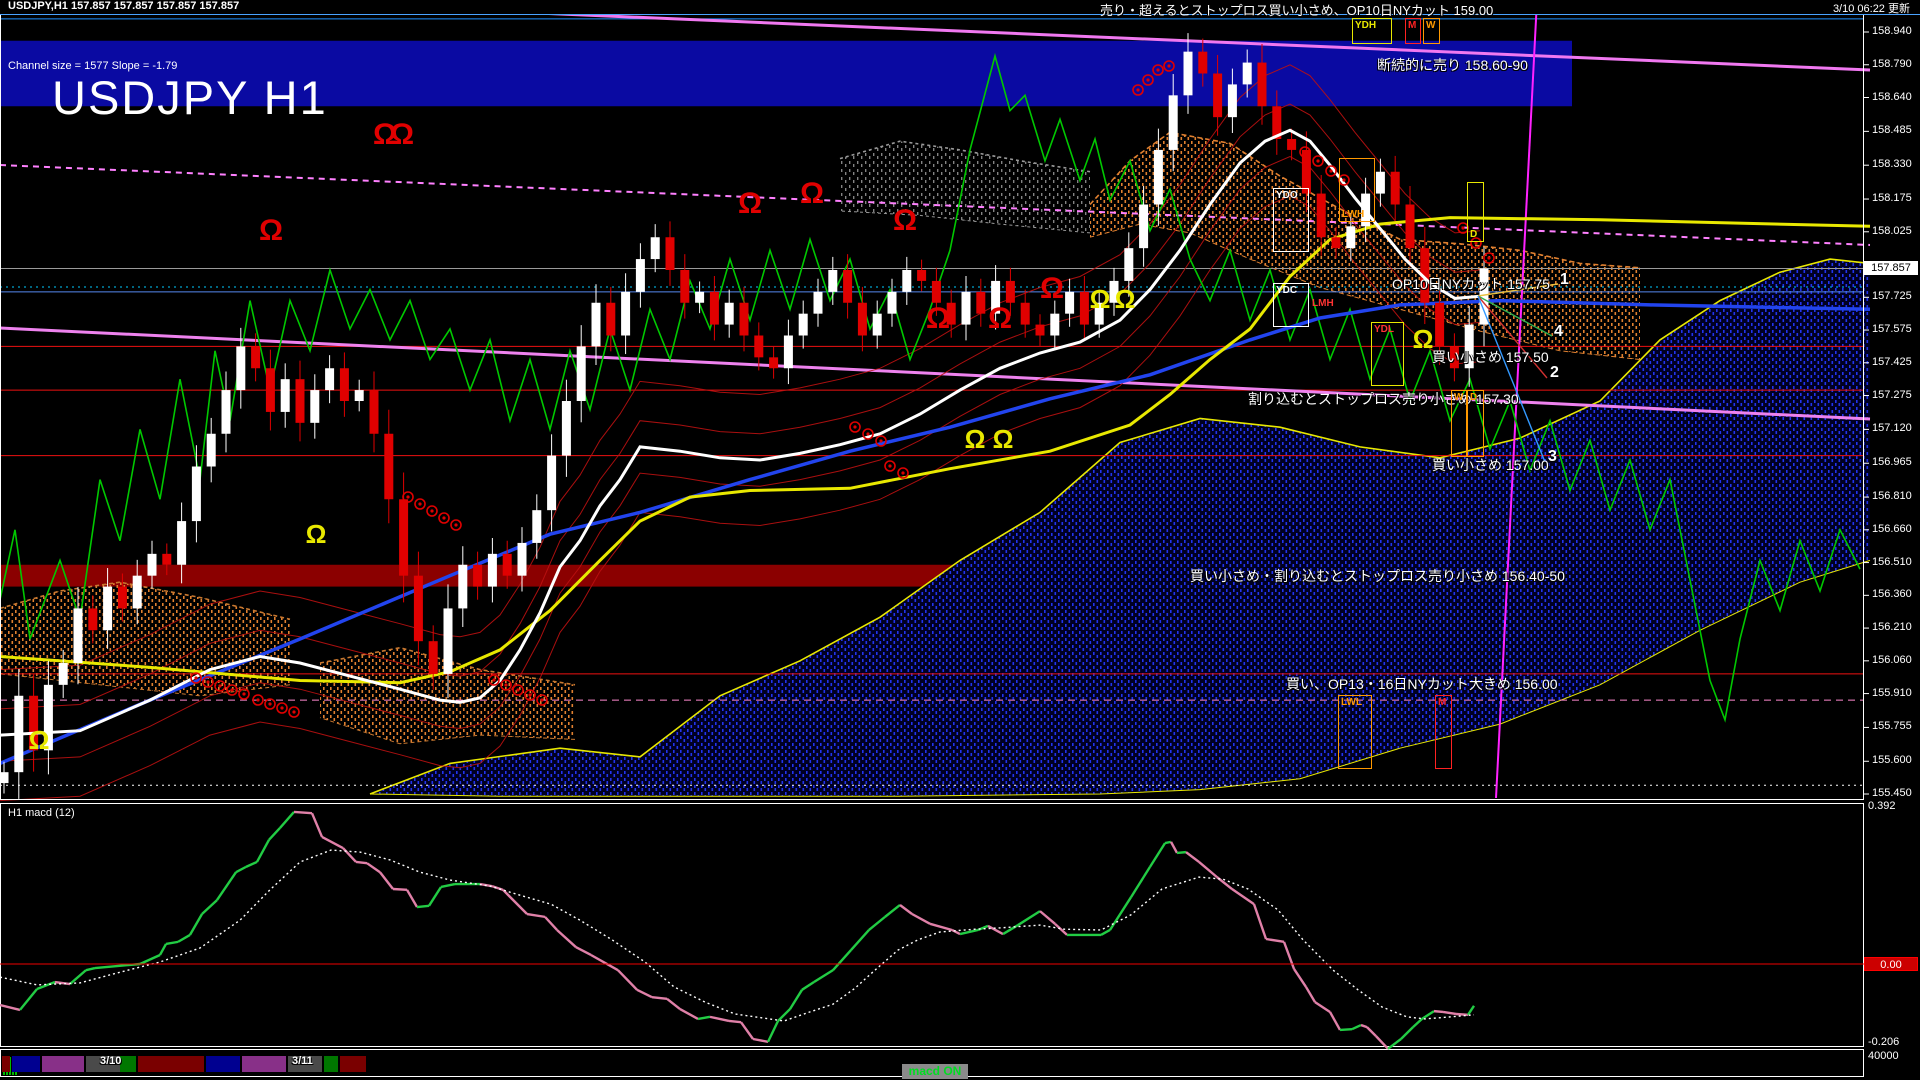 The height and width of the screenshot is (1080, 1920). Describe the element at coordinates (1892, 231) in the screenshot. I see `price-axis-label: 158.025` at that location.